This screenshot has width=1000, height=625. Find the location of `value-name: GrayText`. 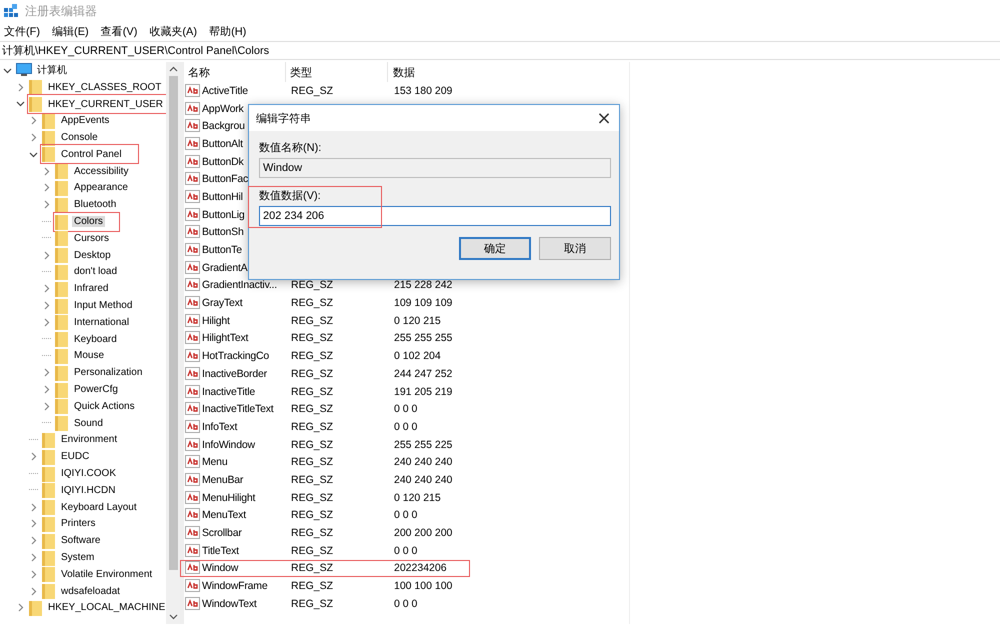

value-name: GrayText is located at coordinates (222, 303).